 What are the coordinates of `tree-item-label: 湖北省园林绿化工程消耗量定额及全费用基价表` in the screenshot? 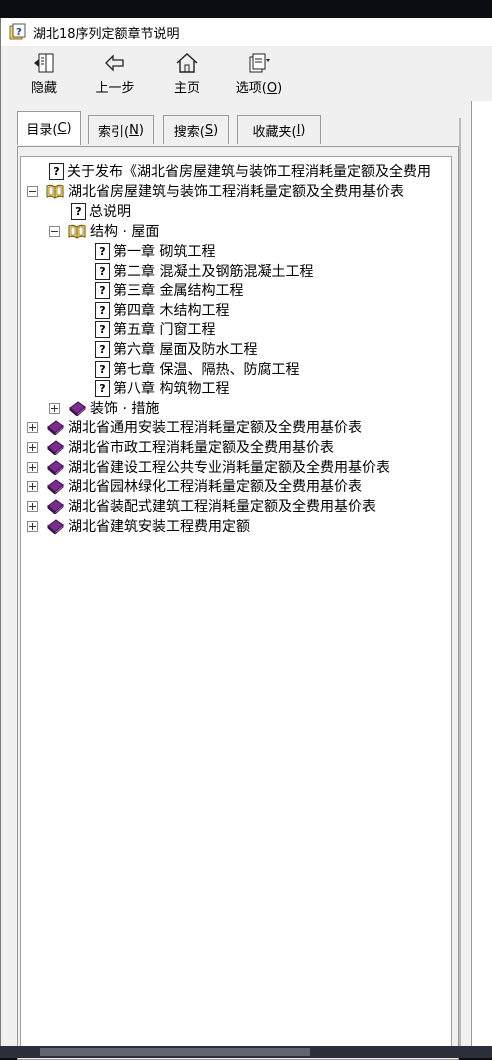 It's located at (215, 487).